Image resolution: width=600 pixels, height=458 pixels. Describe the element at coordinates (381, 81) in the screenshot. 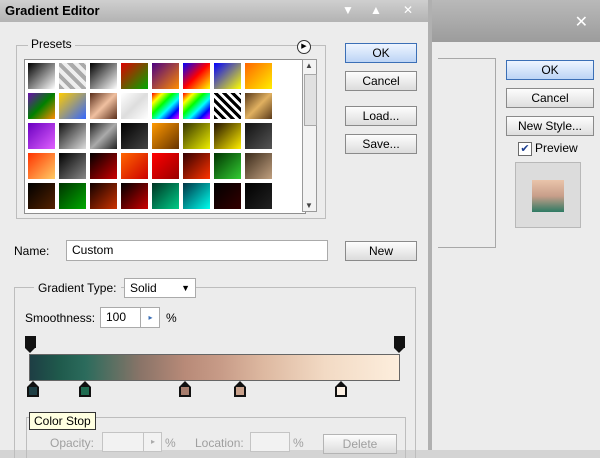

I see `cancel-button: Cancel` at that location.